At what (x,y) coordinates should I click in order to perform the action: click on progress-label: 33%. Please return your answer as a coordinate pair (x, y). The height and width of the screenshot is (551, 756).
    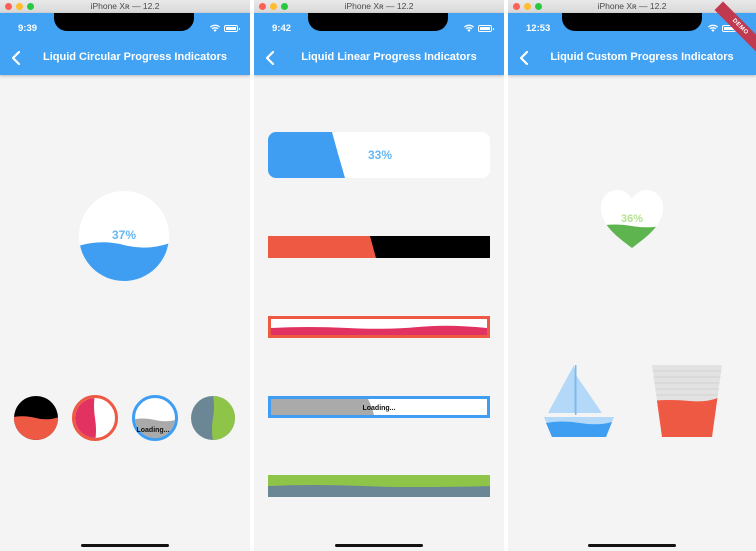
    Looking at the image, I should click on (380, 155).